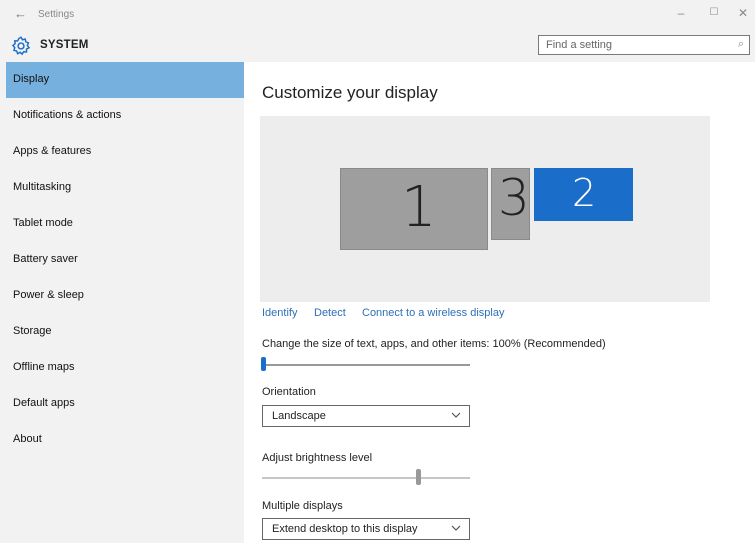 The width and height of the screenshot is (755, 543). What do you see at coordinates (21, 46) in the screenshot?
I see `gear-icon` at bounding box center [21, 46].